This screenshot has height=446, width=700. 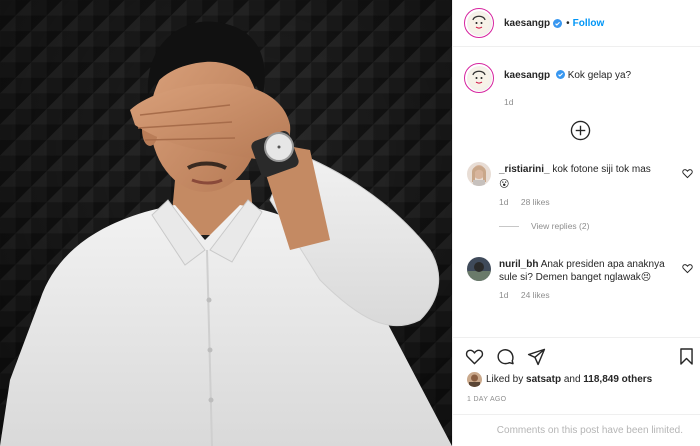 What do you see at coordinates (646, 277) in the screenshot?
I see `comment-emoji: 😣` at bounding box center [646, 277].